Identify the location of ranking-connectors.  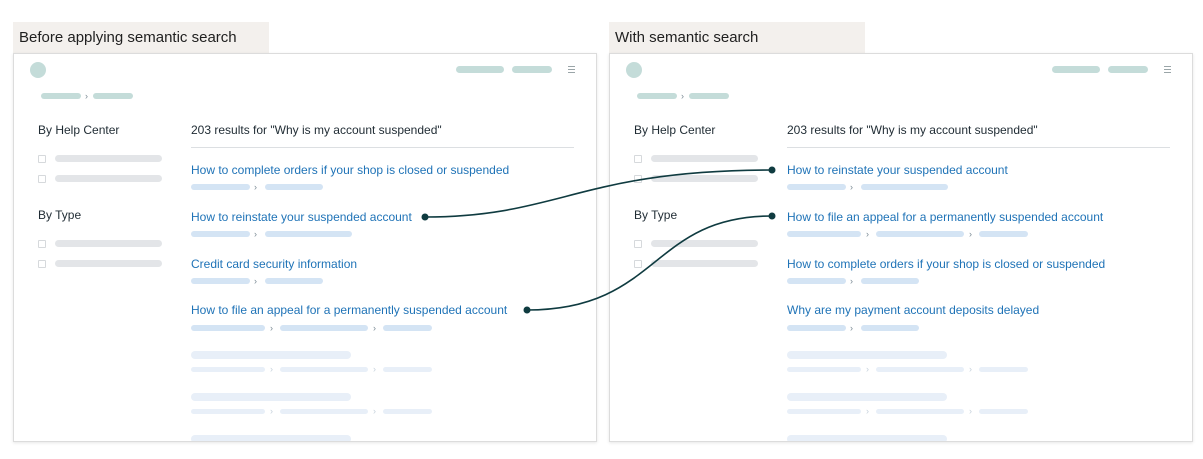
(598, 240).